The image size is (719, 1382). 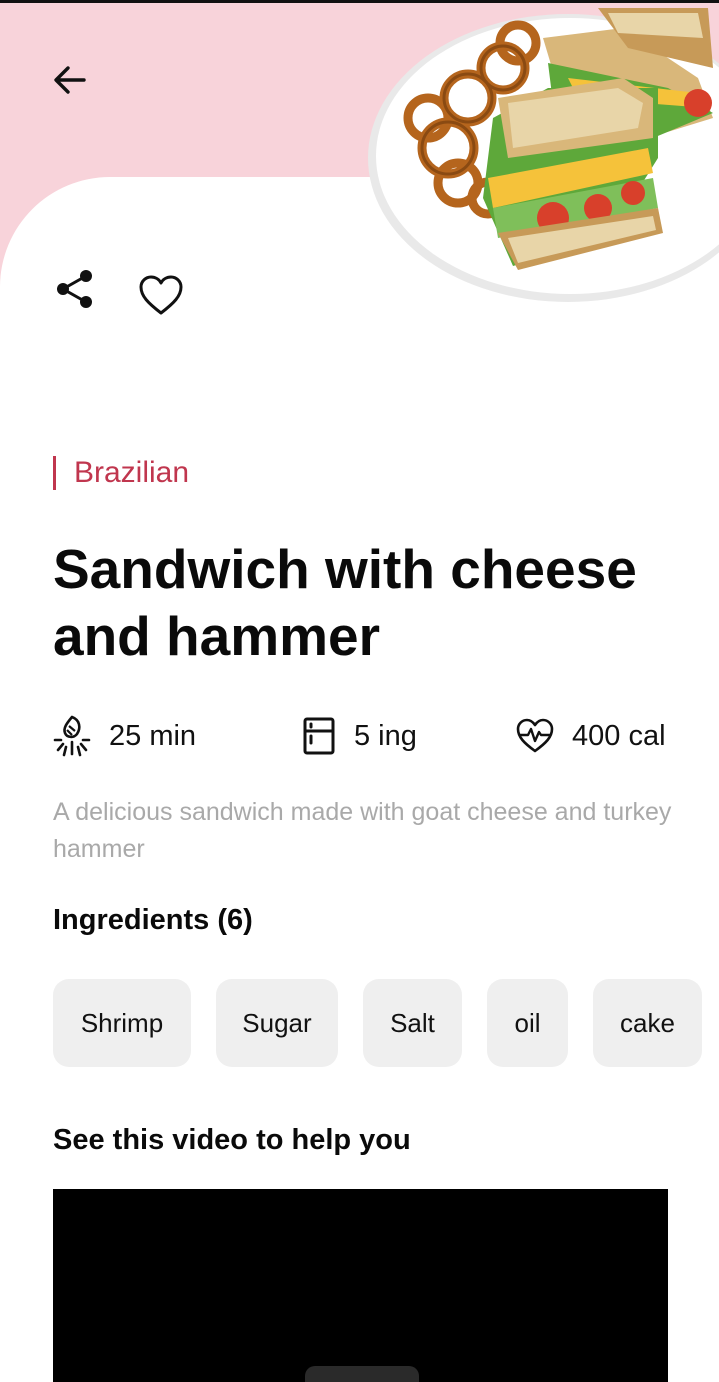 I want to click on recipe-stats: 25 min 5 ing 400 cal, so click(x=363, y=736).